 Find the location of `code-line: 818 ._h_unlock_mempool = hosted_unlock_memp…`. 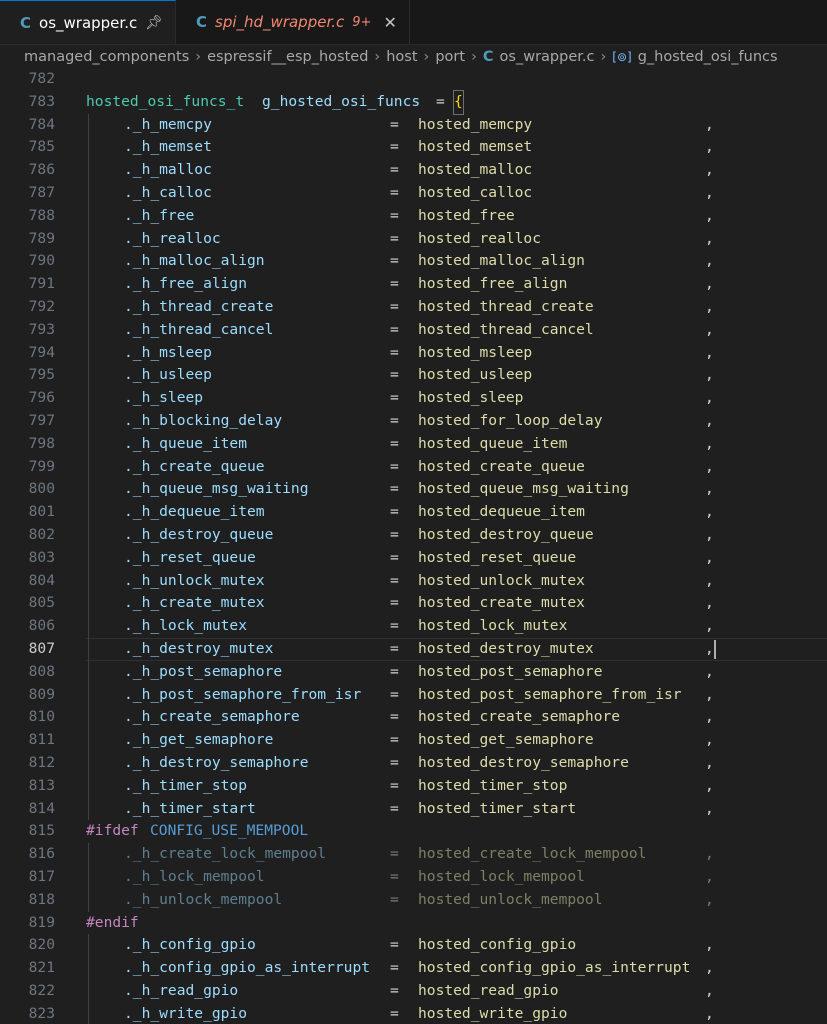

code-line: 818 ._h_unlock_mempool = hosted_unlock_memp… is located at coordinates (413, 900).